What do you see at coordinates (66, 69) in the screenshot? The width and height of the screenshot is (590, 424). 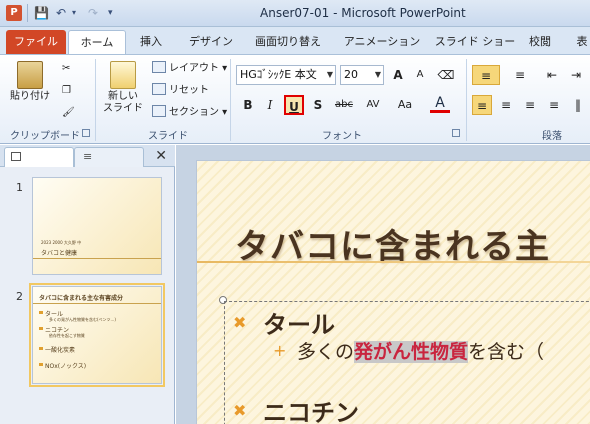 I see `cut-icon: ✂` at bounding box center [66, 69].